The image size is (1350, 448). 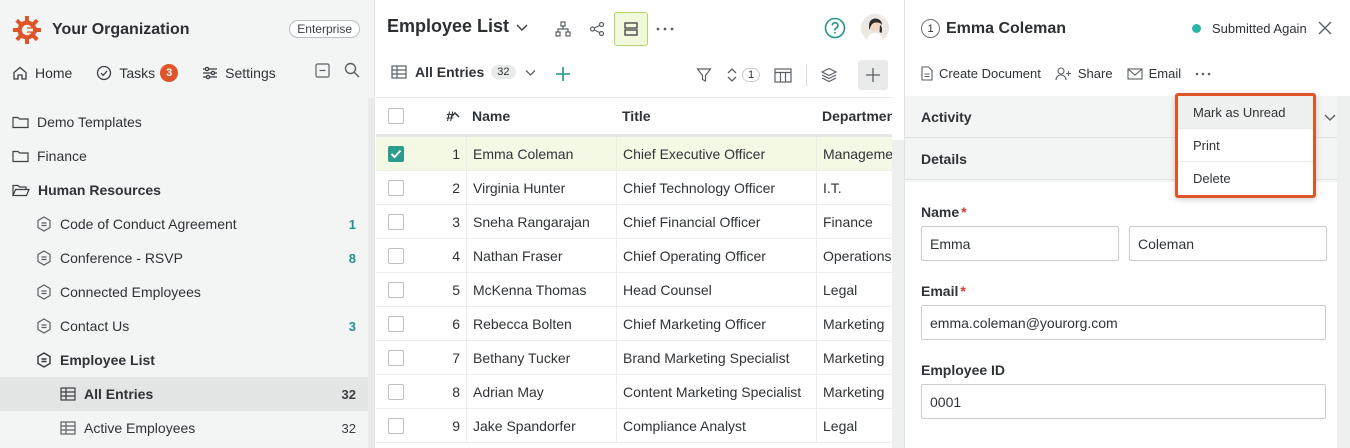 I want to click on table-row: 5 McKenna Thomas Head Counsel Legal, so click(x=634, y=290).